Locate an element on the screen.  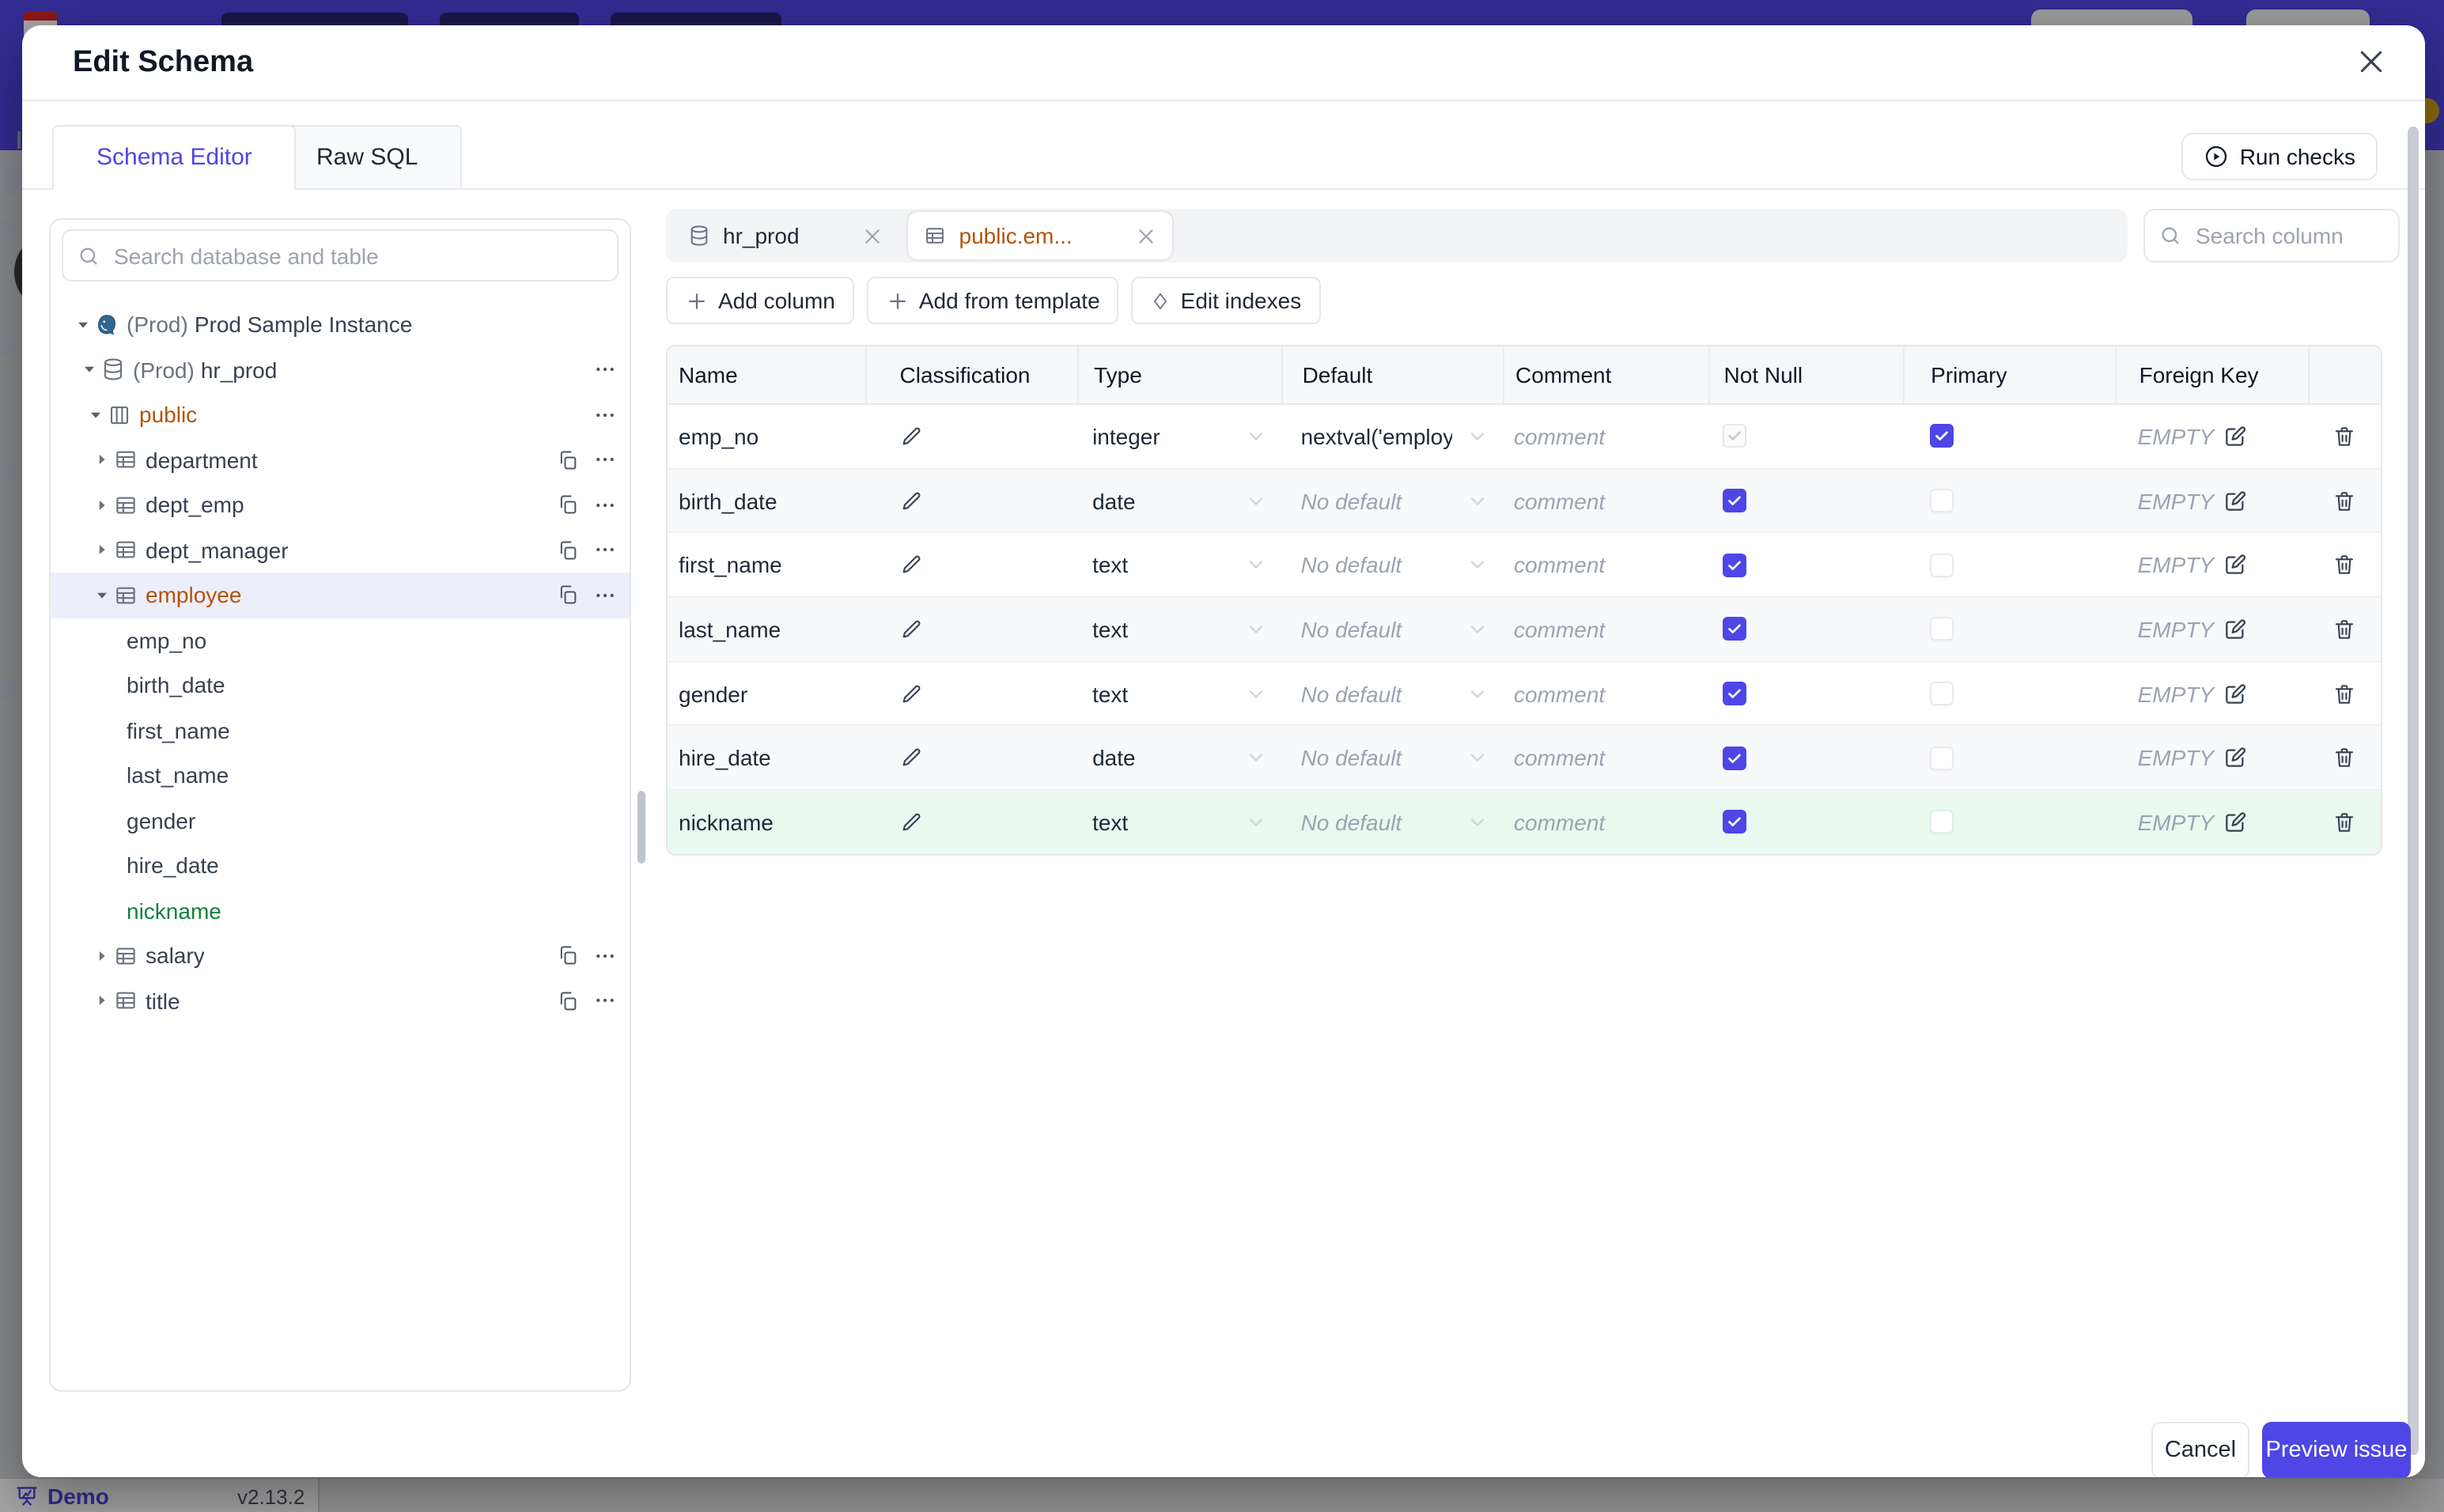
close-tab-icon is located at coordinates (873, 236).